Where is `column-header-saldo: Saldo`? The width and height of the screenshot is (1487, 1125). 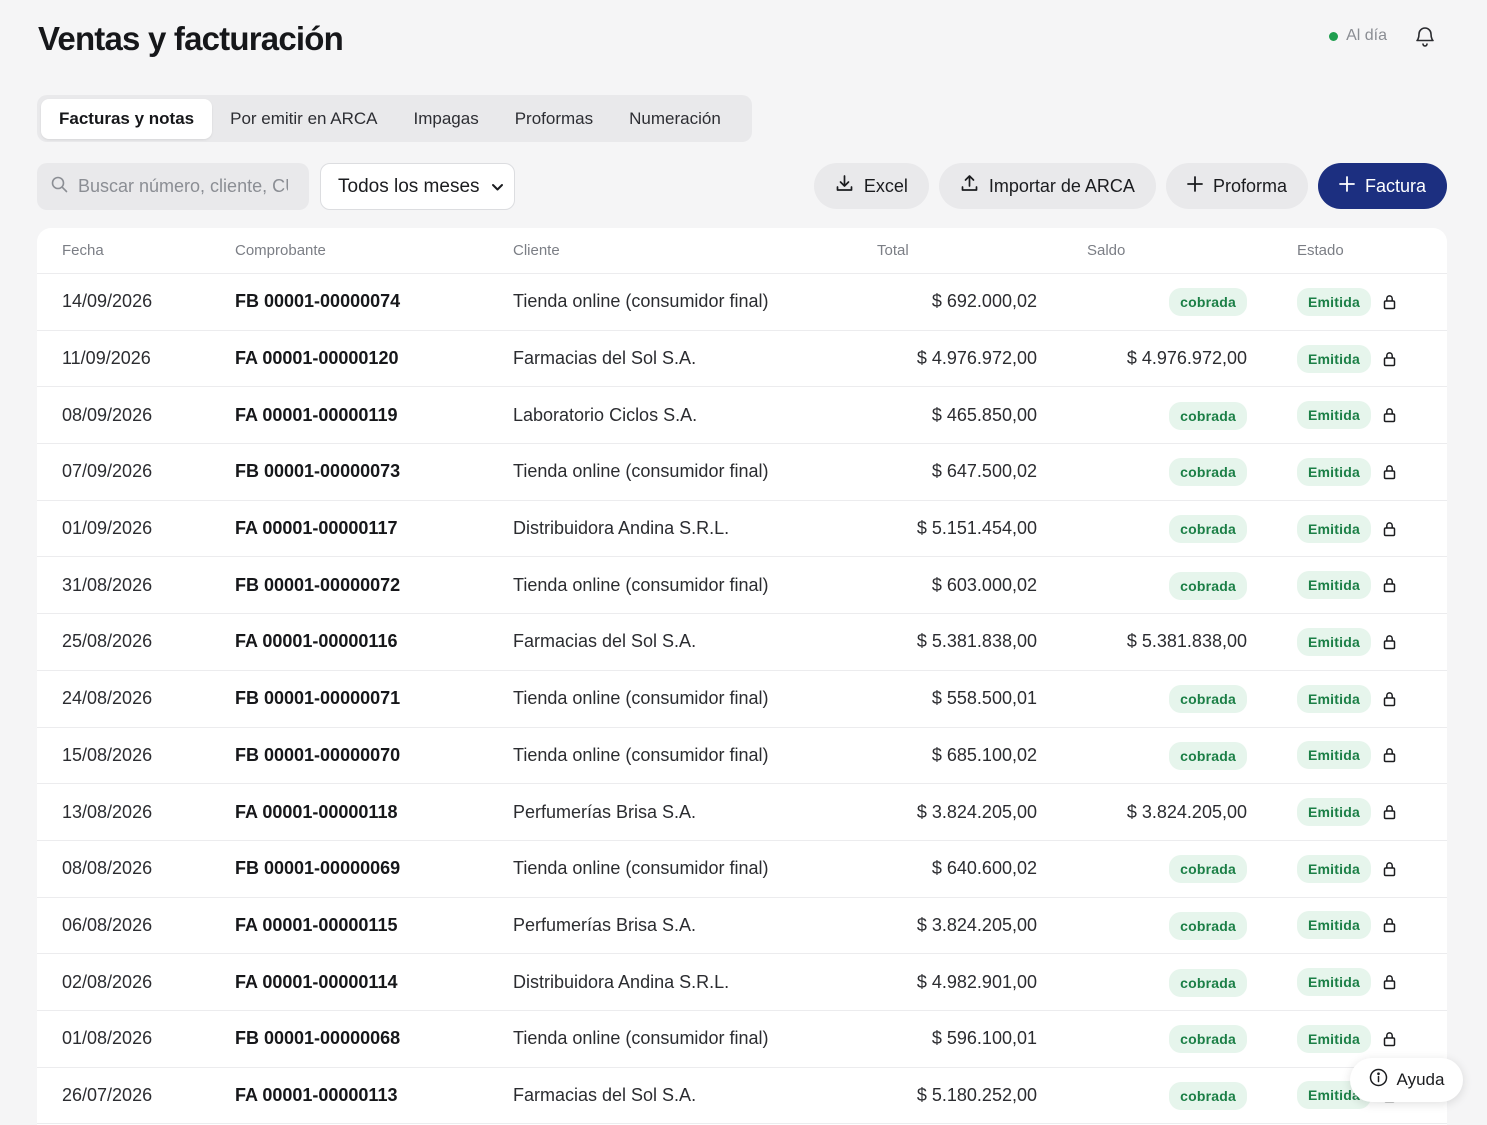 column-header-saldo: Saldo is located at coordinates (1106, 250).